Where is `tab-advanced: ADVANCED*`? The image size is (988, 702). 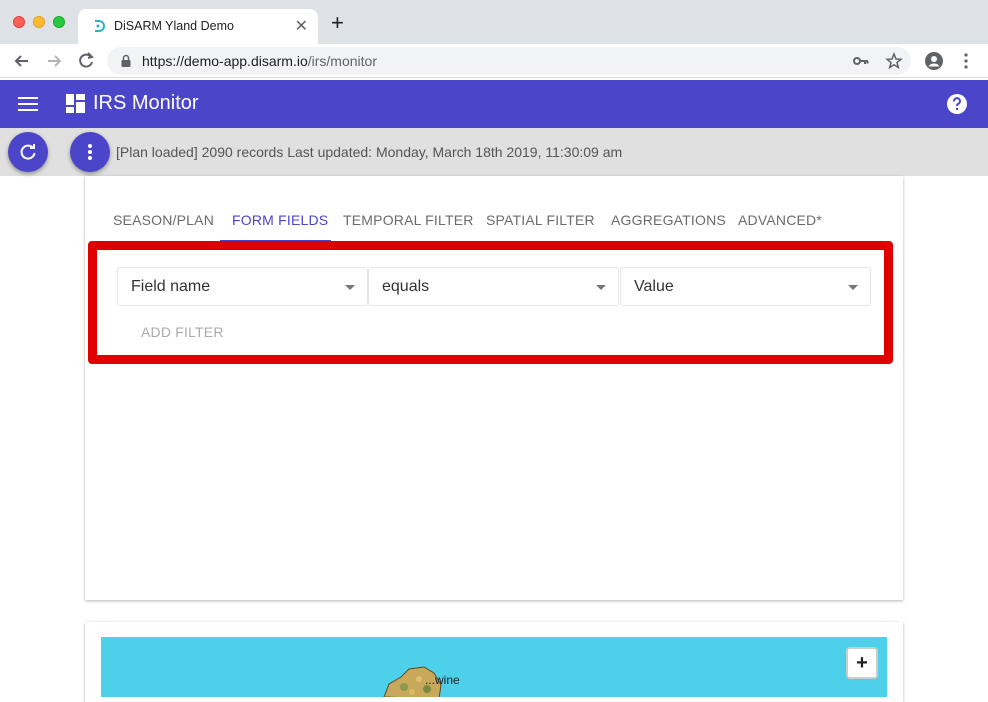
tab-advanced: ADVANCED* is located at coordinates (780, 220).